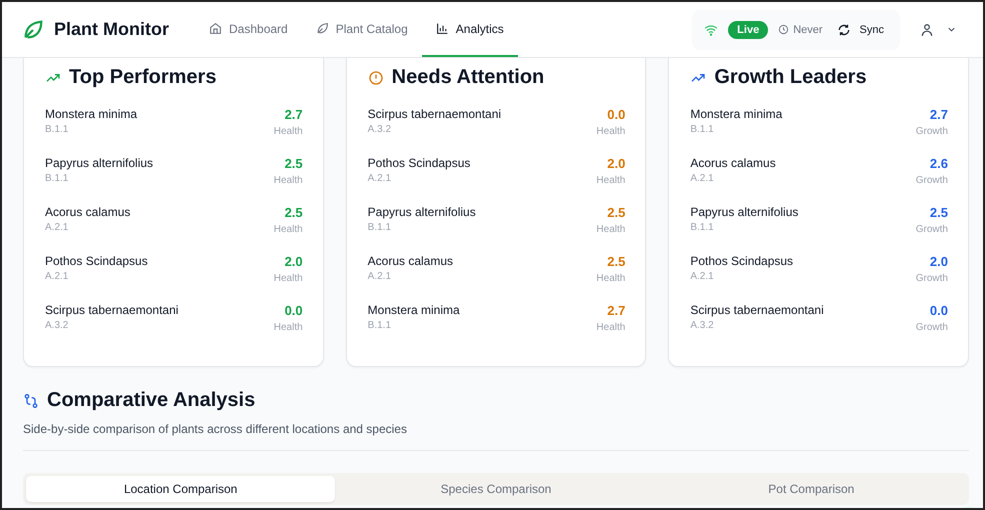  What do you see at coordinates (111, 29) in the screenshot?
I see `app-title: Plant Monitor` at bounding box center [111, 29].